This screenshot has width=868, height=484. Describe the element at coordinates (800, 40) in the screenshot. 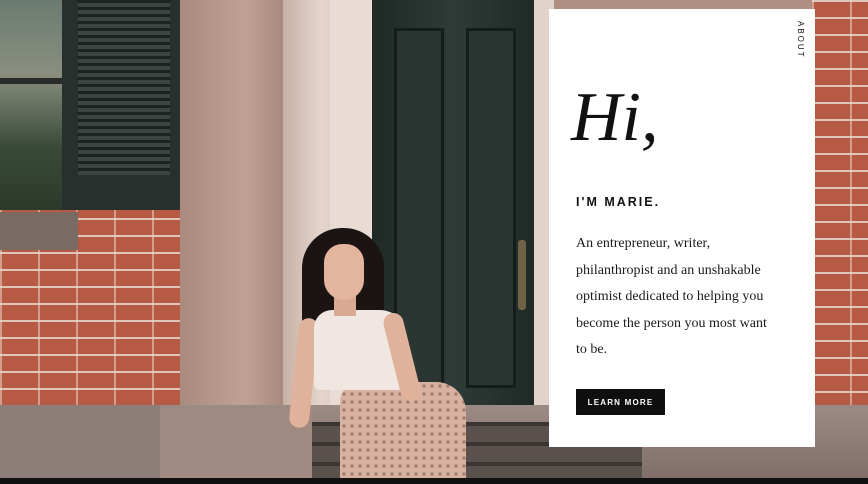

I see `about-nav-link: ABOUT` at that location.